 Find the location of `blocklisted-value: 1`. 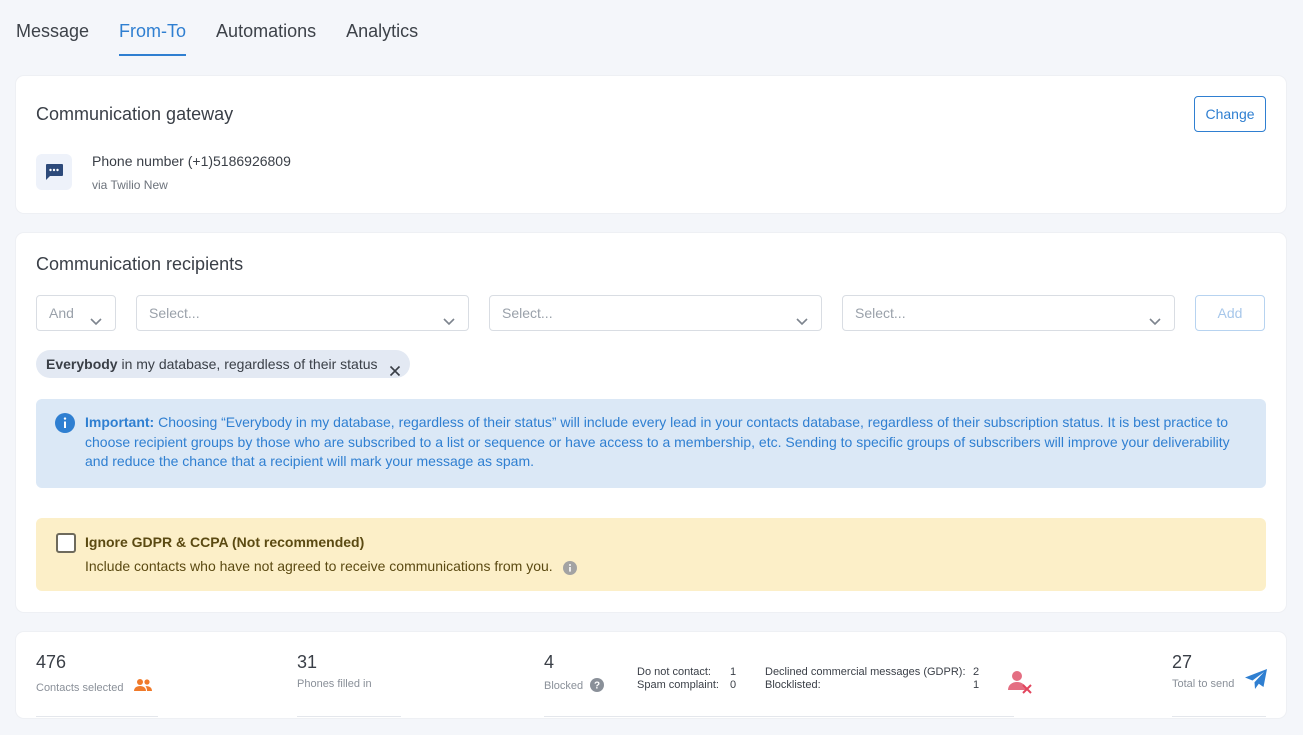

blocklisted-value: 1 is located at coordinates (976, 685).